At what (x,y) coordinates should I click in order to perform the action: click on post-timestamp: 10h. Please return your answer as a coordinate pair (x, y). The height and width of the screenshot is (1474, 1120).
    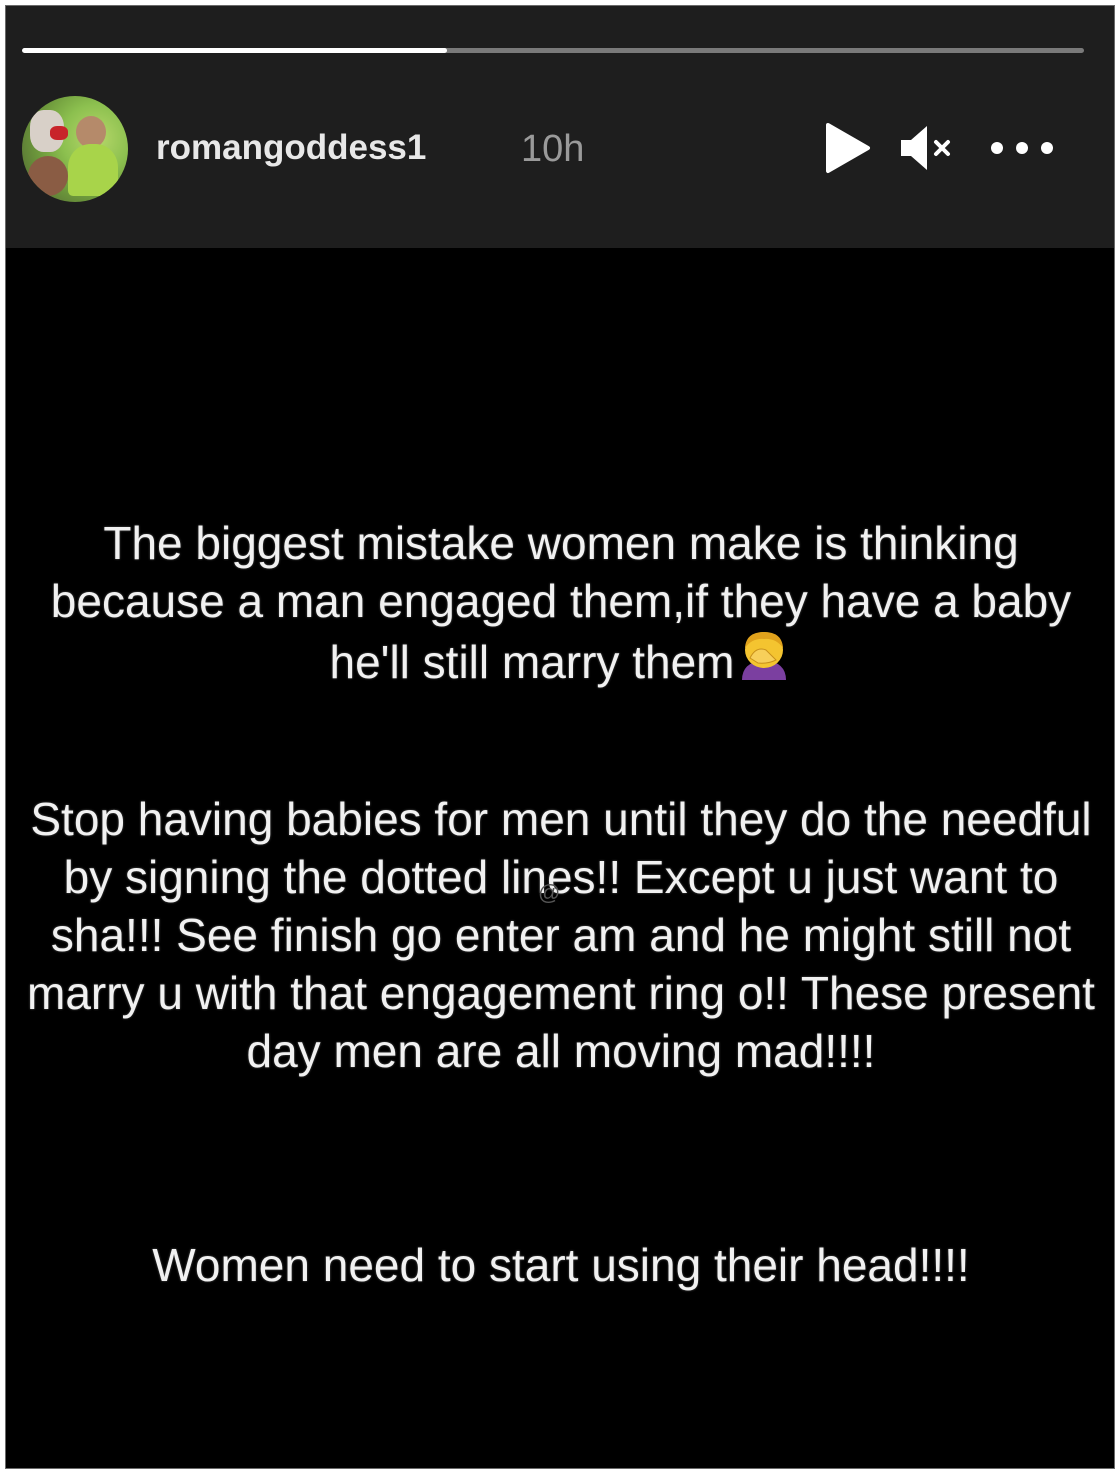
    Looking at the image, I should click on (553, 149).